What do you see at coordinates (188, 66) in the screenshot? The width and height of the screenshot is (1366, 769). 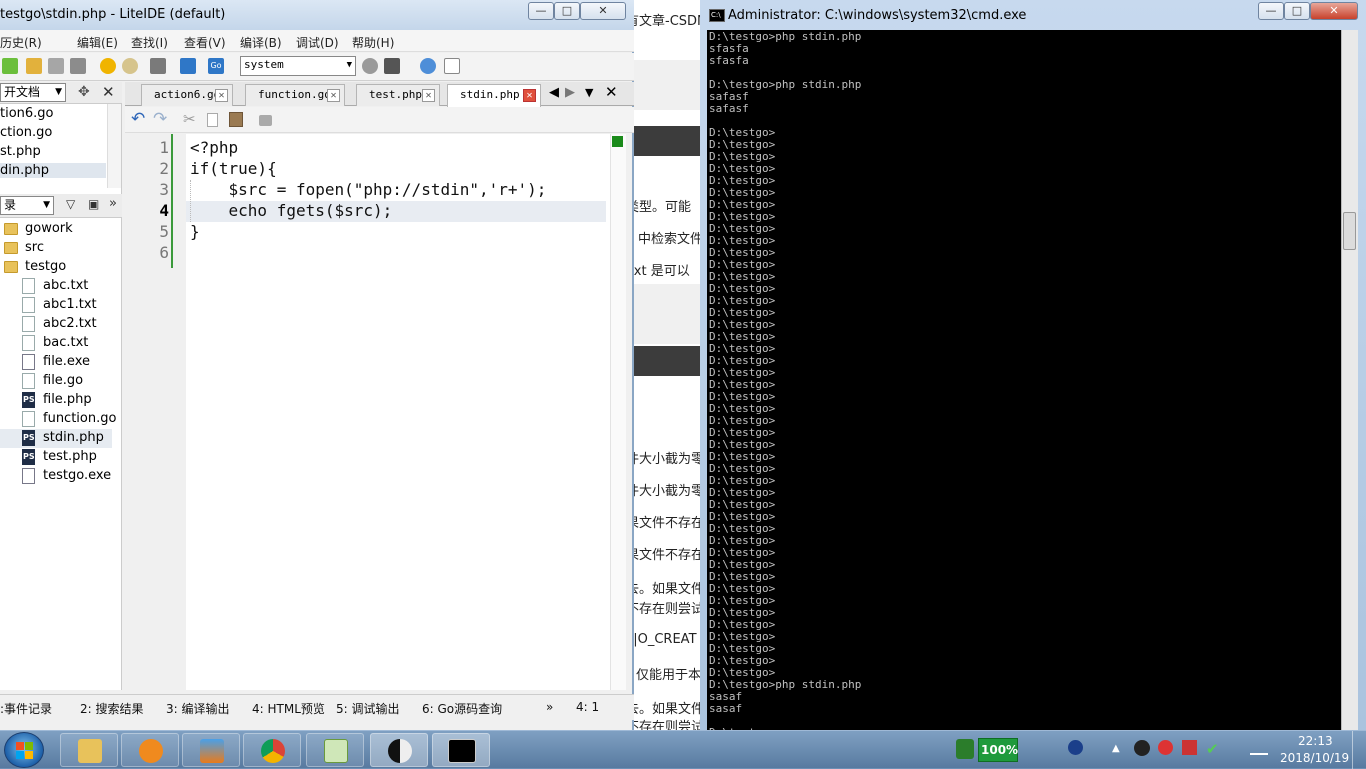 I see `home-icon` at bounding box center [188, 66].